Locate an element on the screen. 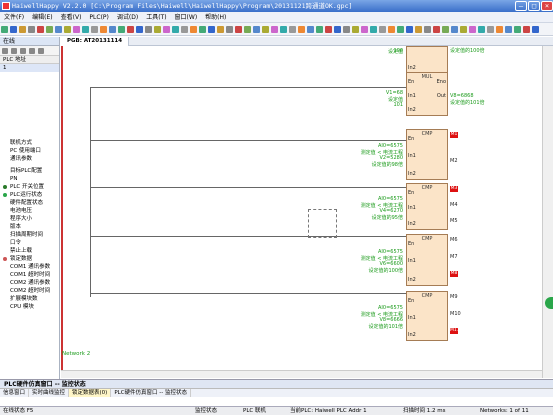  sidebar-item: CPU 模块 is located at coordinates (29, 307).